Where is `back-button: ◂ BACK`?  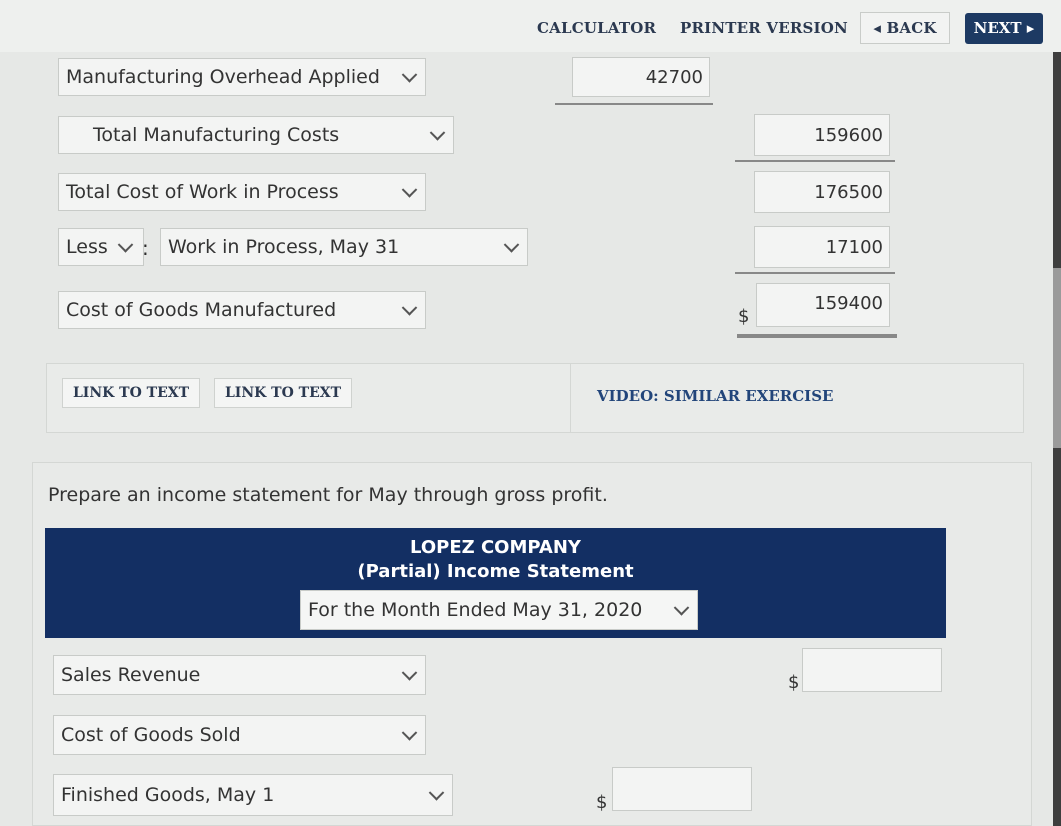 back-button: ◂ BACK is located at coordinates (905, 28).